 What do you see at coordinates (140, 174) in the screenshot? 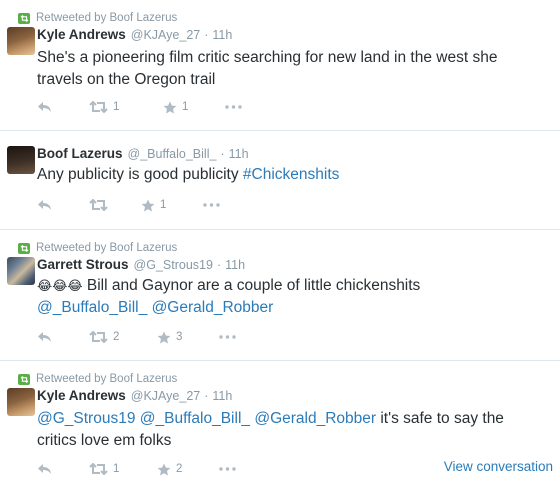
I see `tweet-text-plain: Any publicity is good publicity` at bounding box center [140, 174].